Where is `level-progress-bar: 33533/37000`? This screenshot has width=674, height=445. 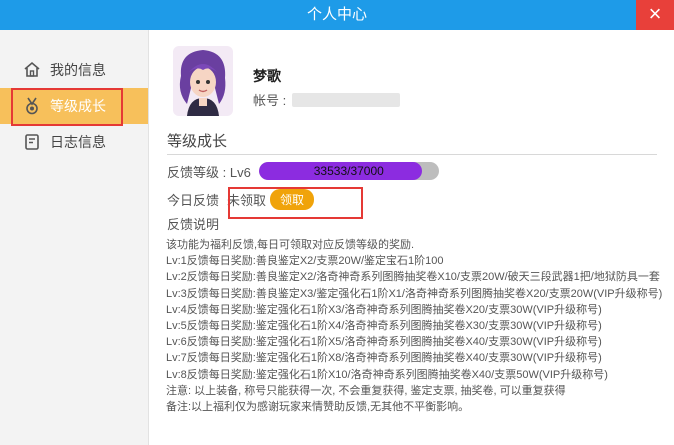
level-progress-bar: 33533/37000 is located at coordinates (348, 171).